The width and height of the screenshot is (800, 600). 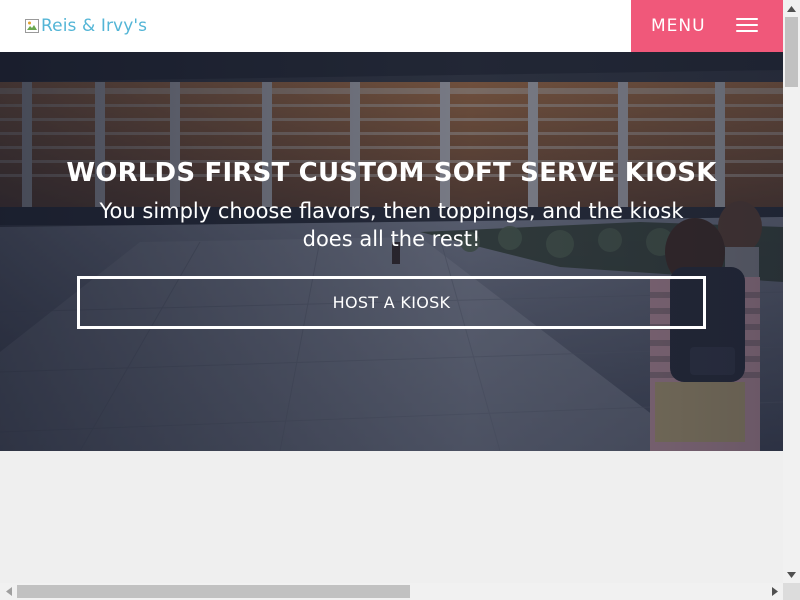 I want to click on vertical-scrollbar, so click(x=791, y=291).